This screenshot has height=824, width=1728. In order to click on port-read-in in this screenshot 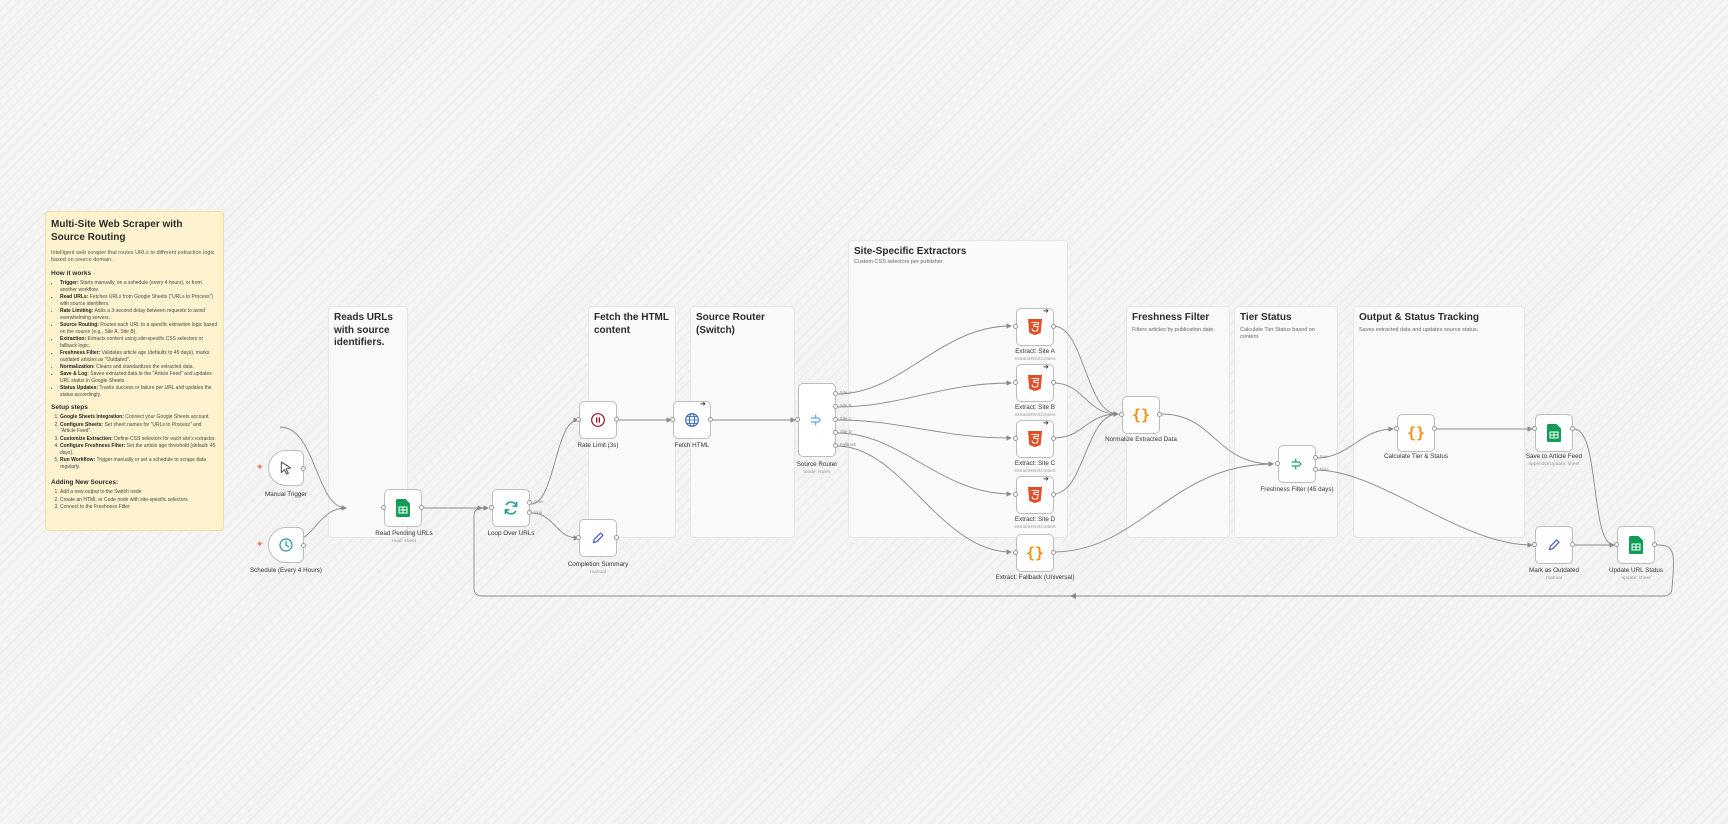, I will do `click(383, 507)`.